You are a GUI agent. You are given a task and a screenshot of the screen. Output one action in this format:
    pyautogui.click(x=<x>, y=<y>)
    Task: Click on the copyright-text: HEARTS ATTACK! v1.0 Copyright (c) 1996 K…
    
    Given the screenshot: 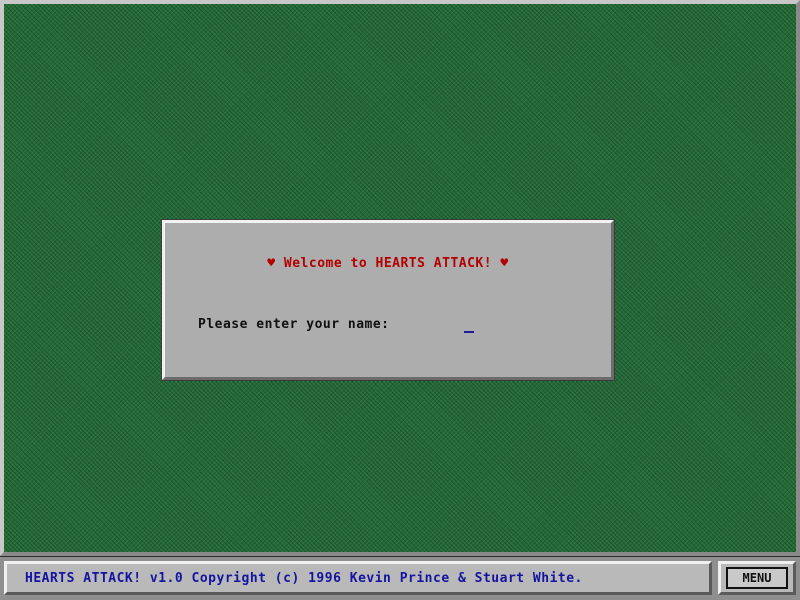 What is the action you would take?
    pyautogui.click(x=304, y=578)
    